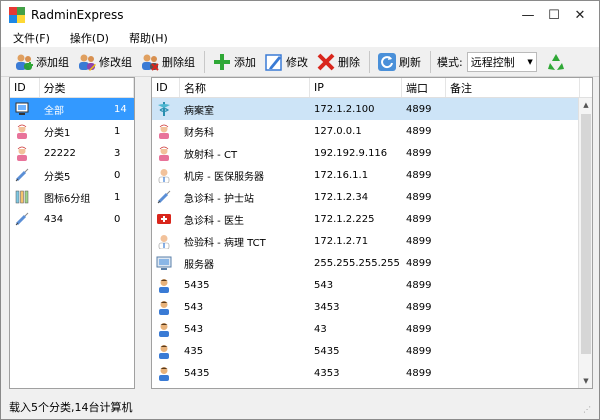  Describe the element at coordinates (87, 62) in the screenshot. I see `edit-group-icon` at that location.